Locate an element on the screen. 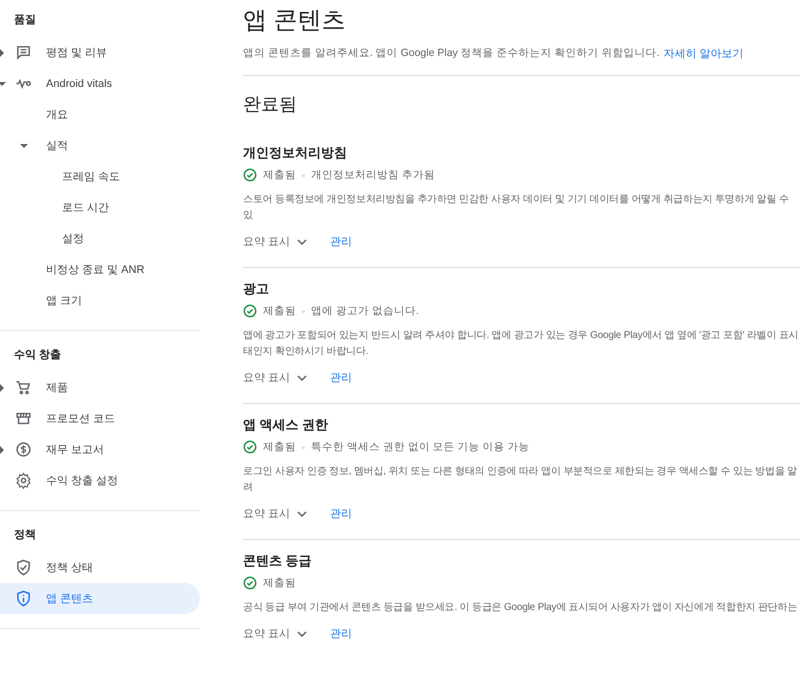  sidebar-item: 개요 is located at coordinates (100, 114).